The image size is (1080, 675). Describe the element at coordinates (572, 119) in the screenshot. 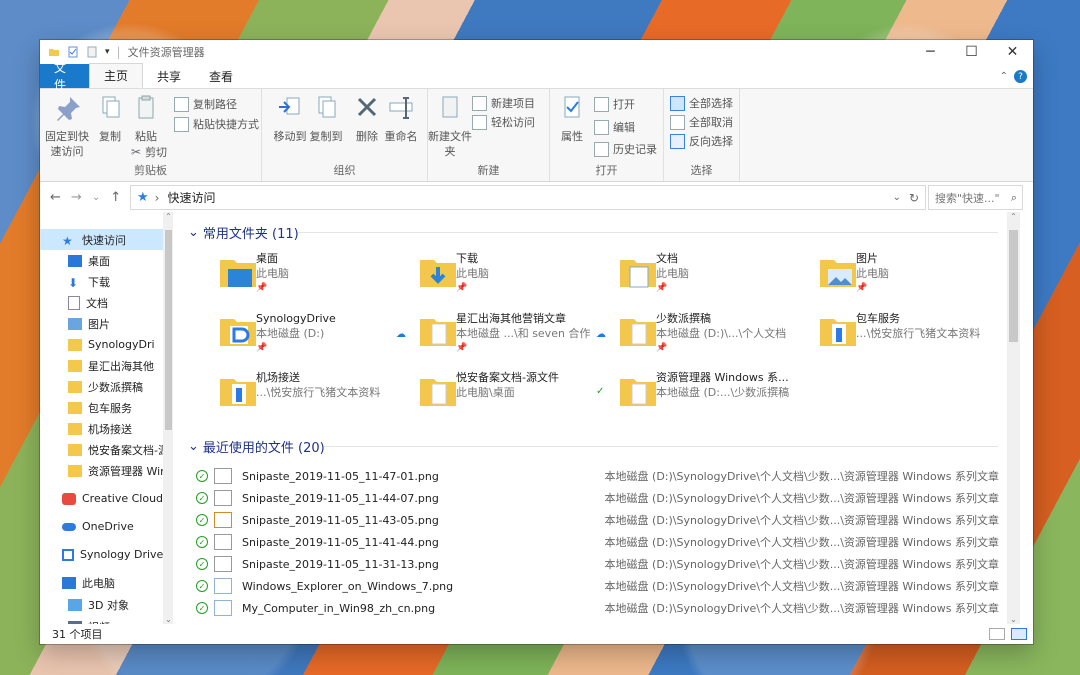

I see `properties-button: 属性` at that location.